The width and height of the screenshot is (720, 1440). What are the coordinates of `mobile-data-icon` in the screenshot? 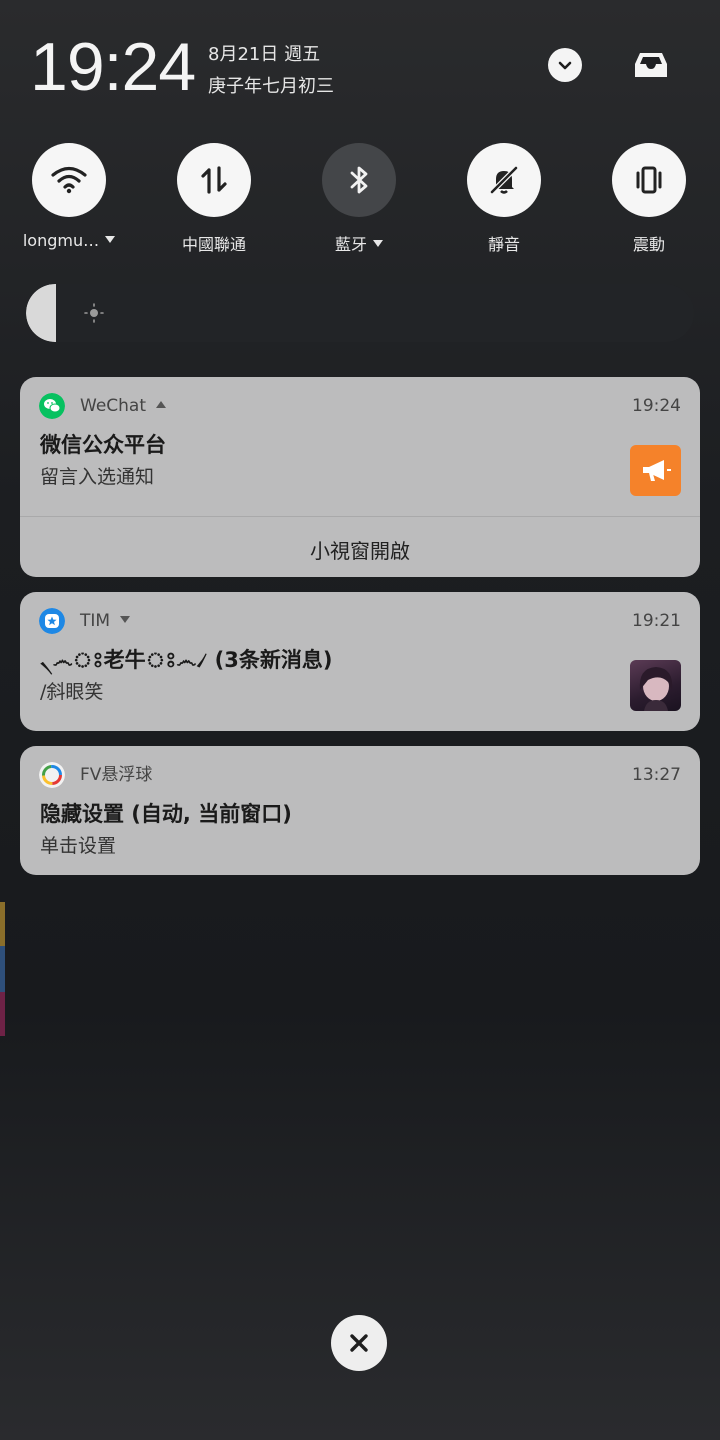 It's located at (214, 180).